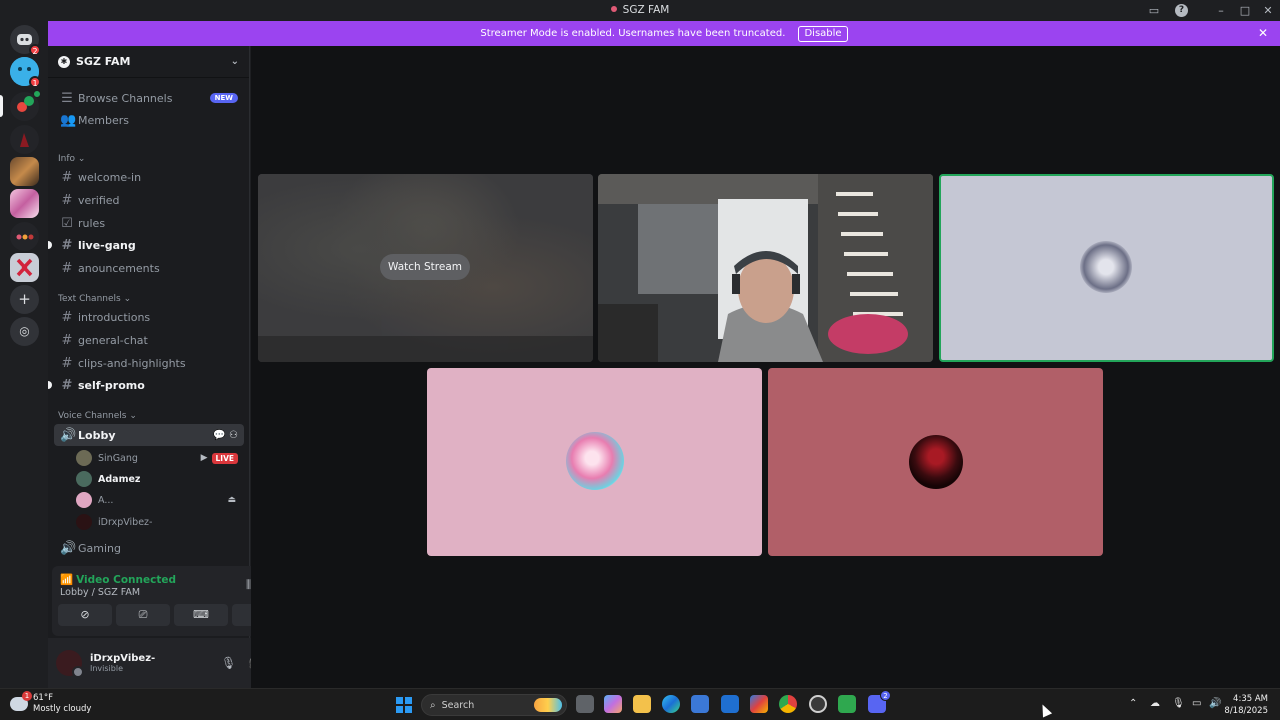  I want to click on rules-icon: ☑, so click(67, 223).